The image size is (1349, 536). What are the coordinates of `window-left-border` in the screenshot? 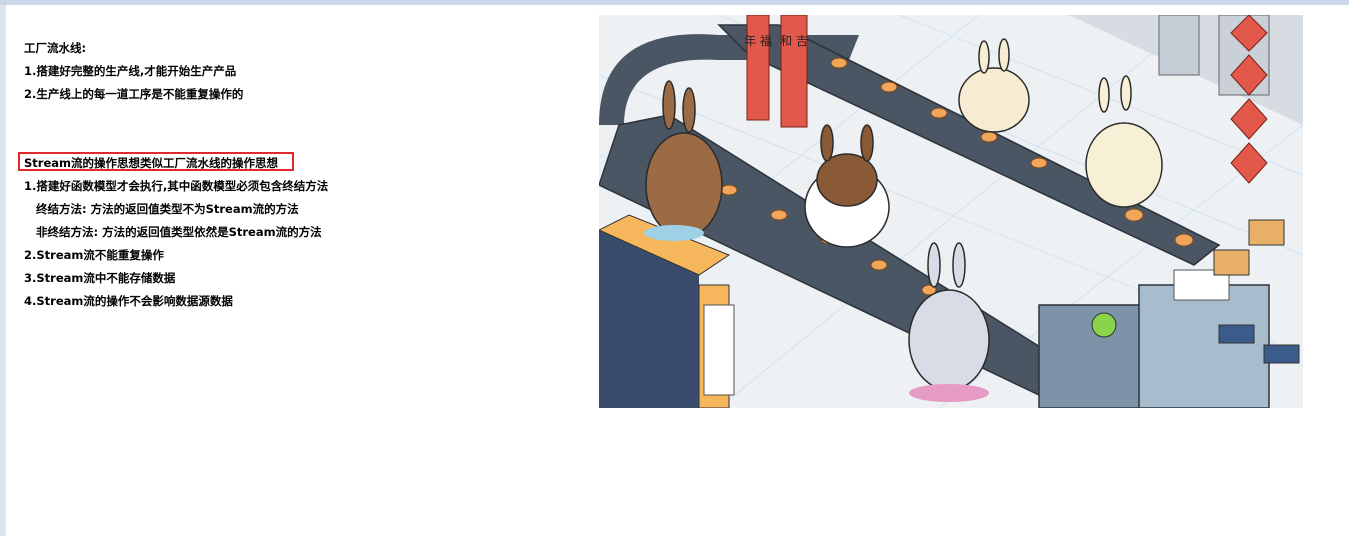 It's located at (3, 270).